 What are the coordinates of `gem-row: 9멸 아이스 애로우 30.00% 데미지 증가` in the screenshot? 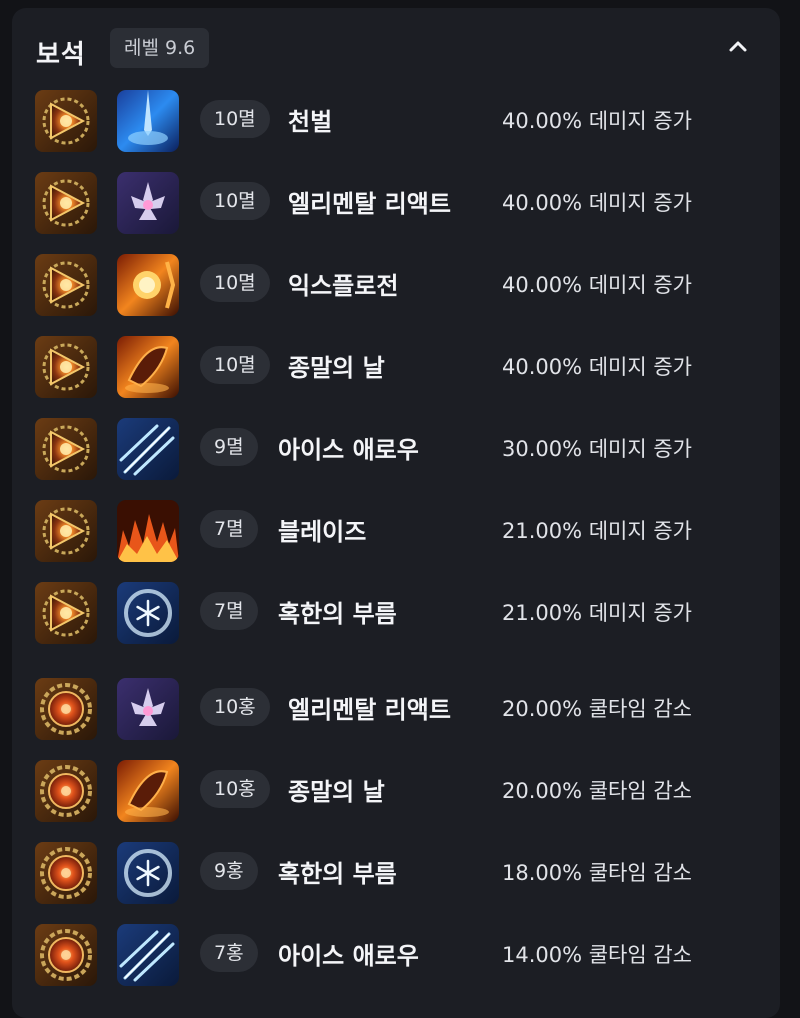 It's located at (392, 449).